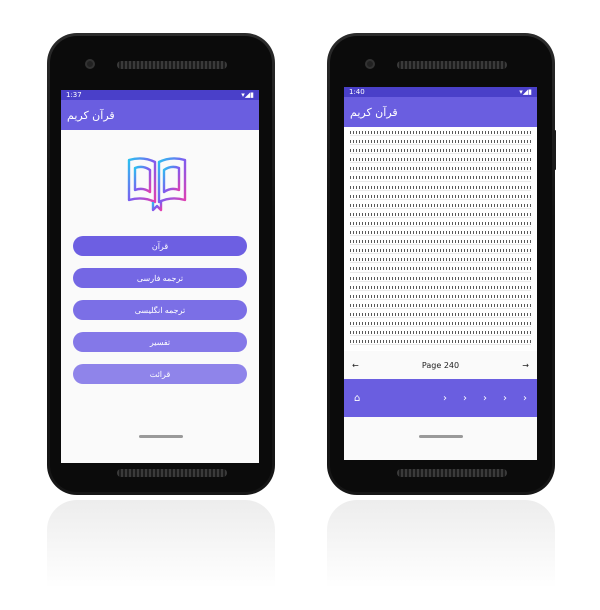 The height and width of the screenshot is (610, 600). I want to click on status-time: 1:40, so click(357, 92).